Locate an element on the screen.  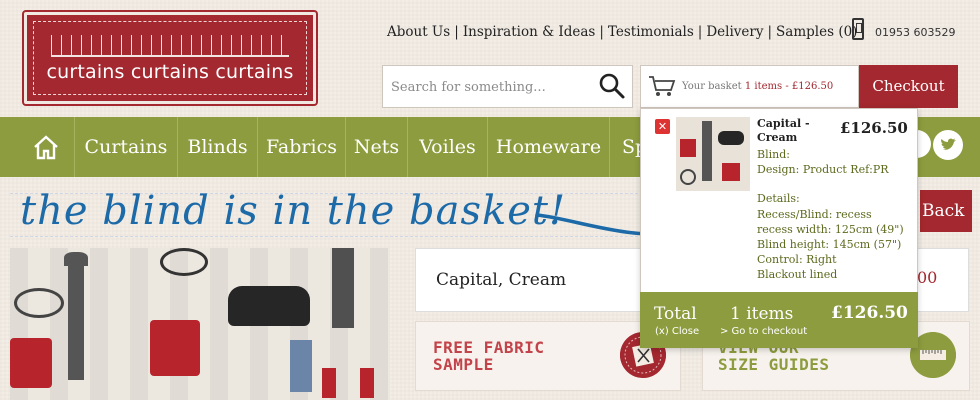
free-sample-text: FREE FABRIC SAMPLE is located at coordinates (488, 356).